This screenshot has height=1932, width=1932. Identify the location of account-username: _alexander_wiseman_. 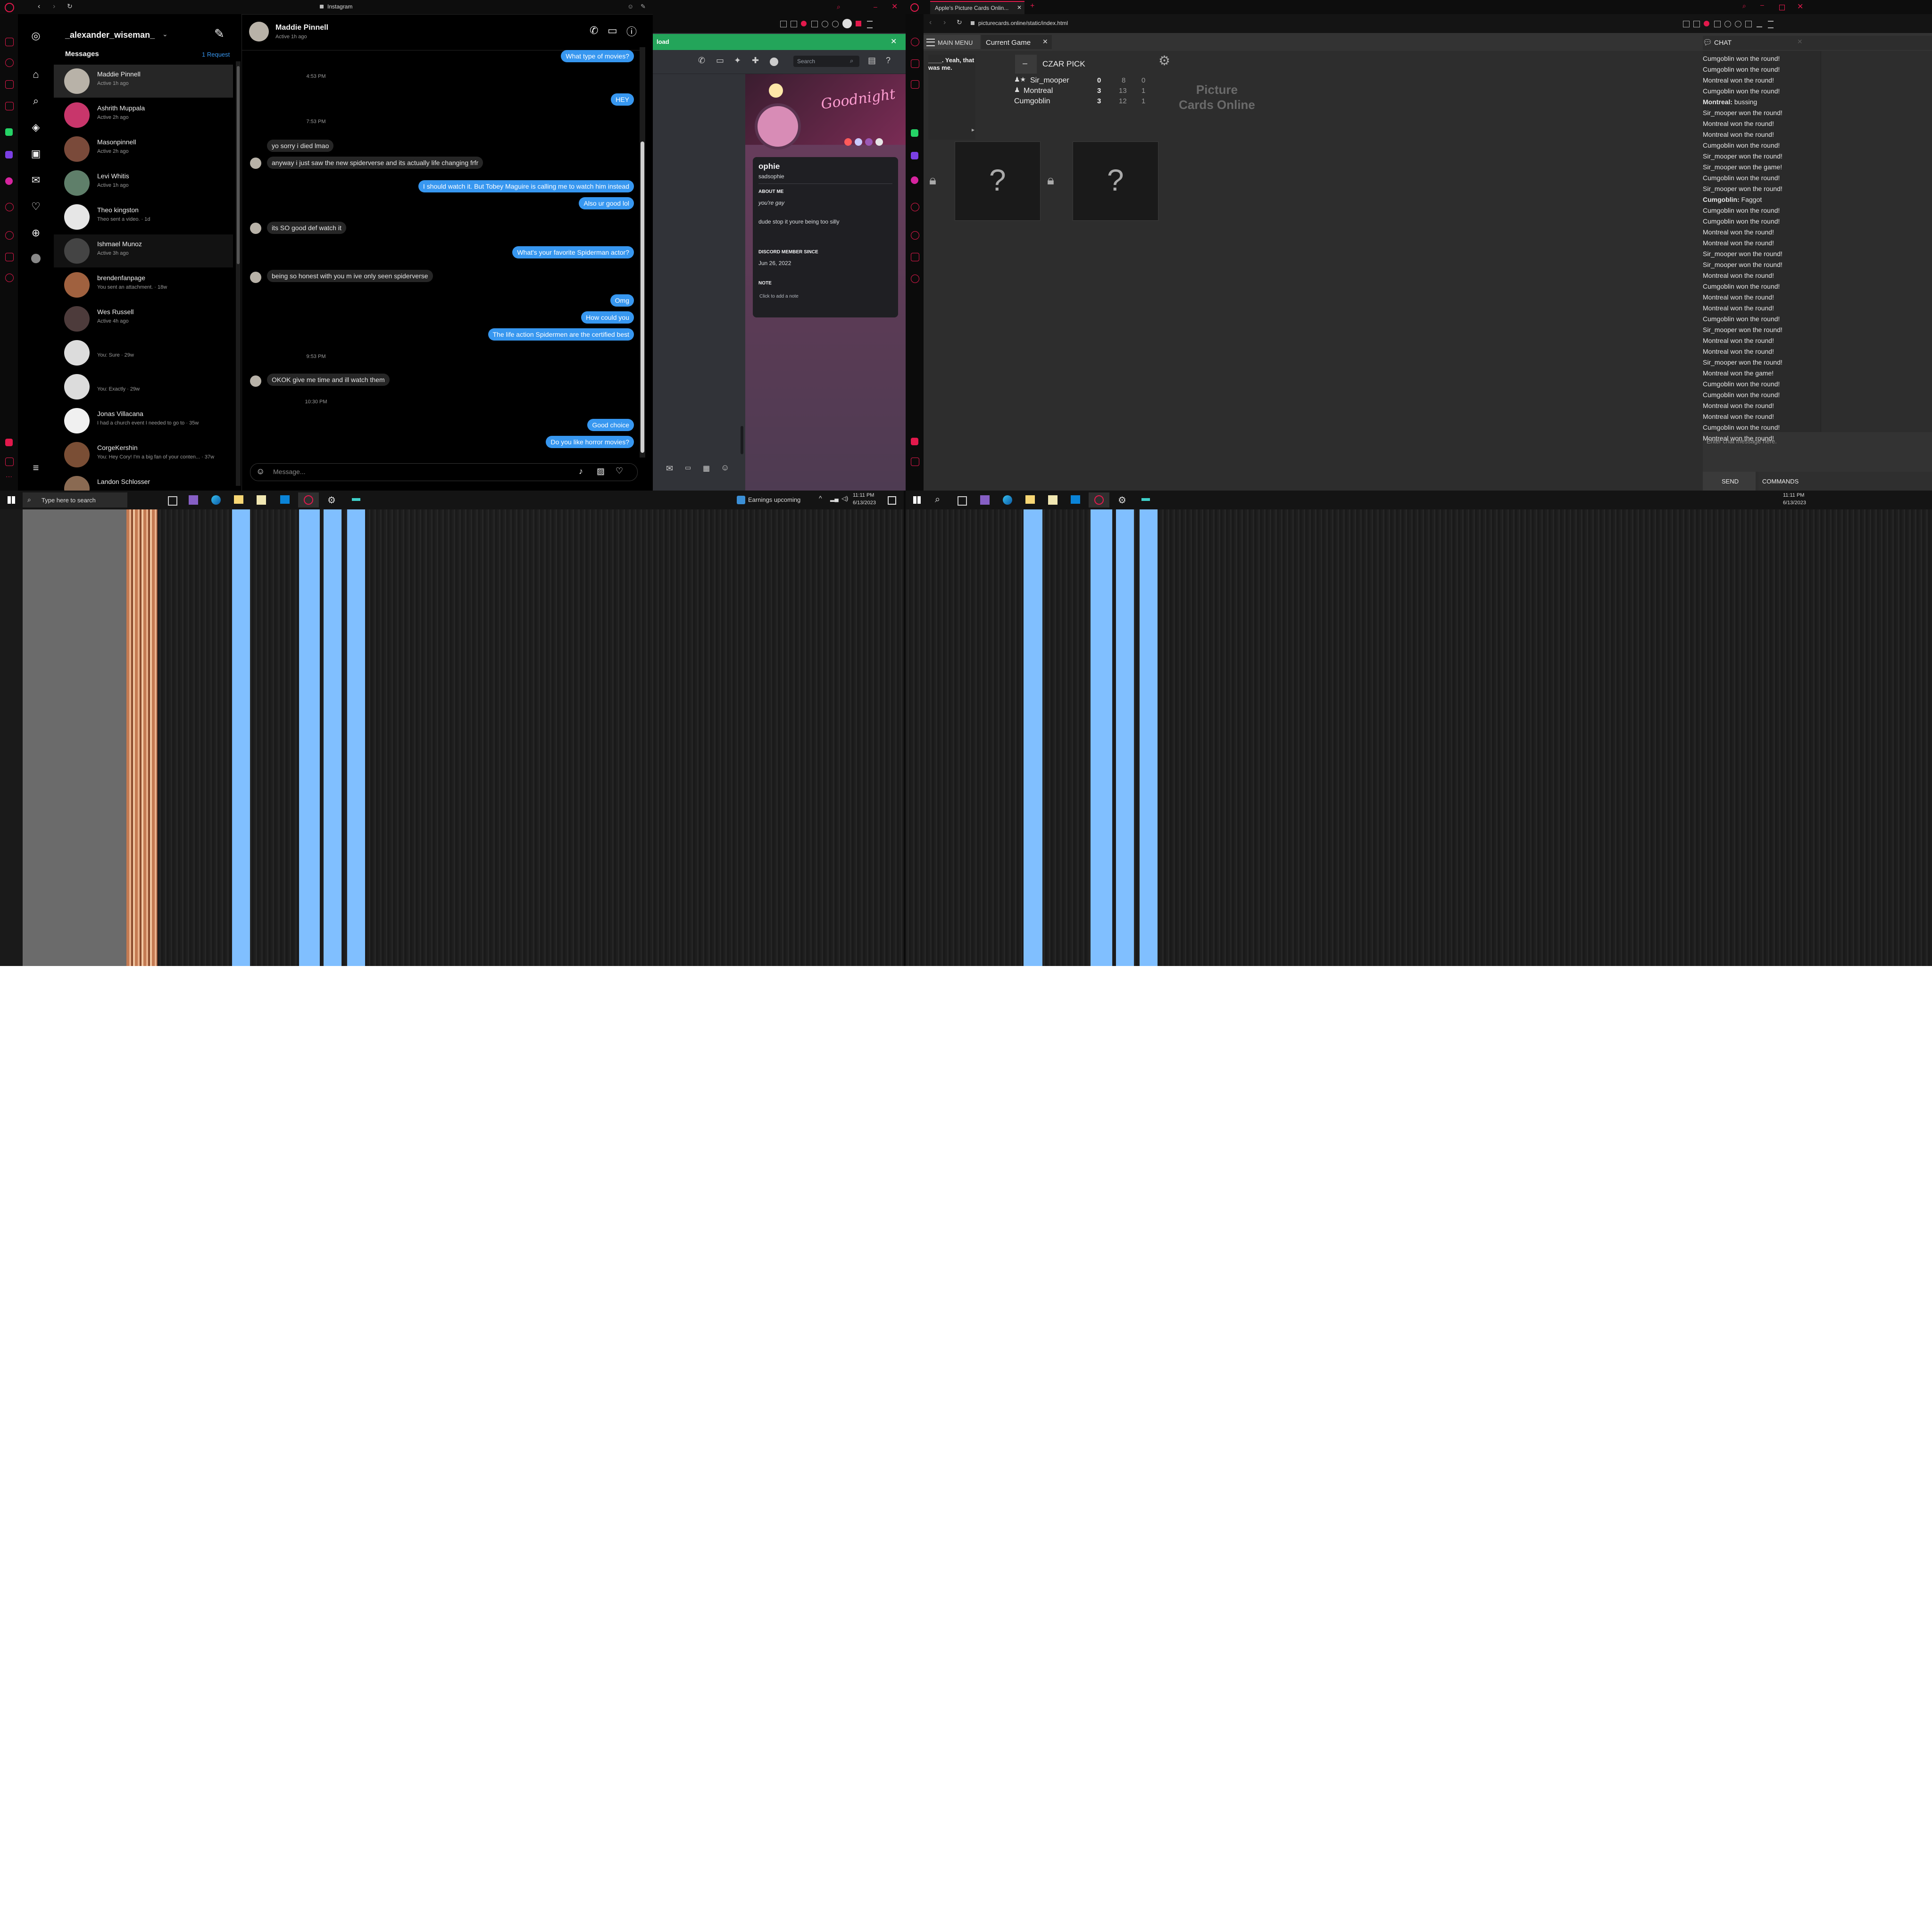
(110, 35).